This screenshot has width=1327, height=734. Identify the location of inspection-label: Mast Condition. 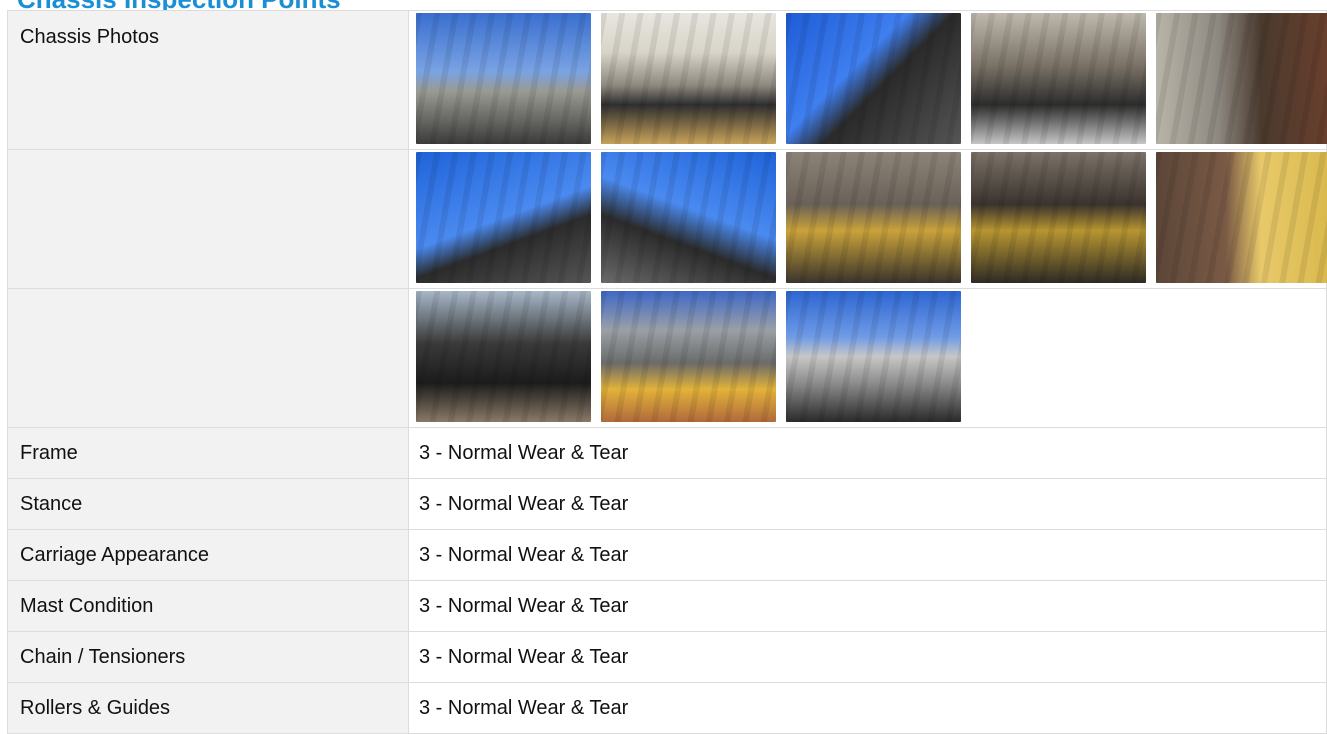
(208, 606).